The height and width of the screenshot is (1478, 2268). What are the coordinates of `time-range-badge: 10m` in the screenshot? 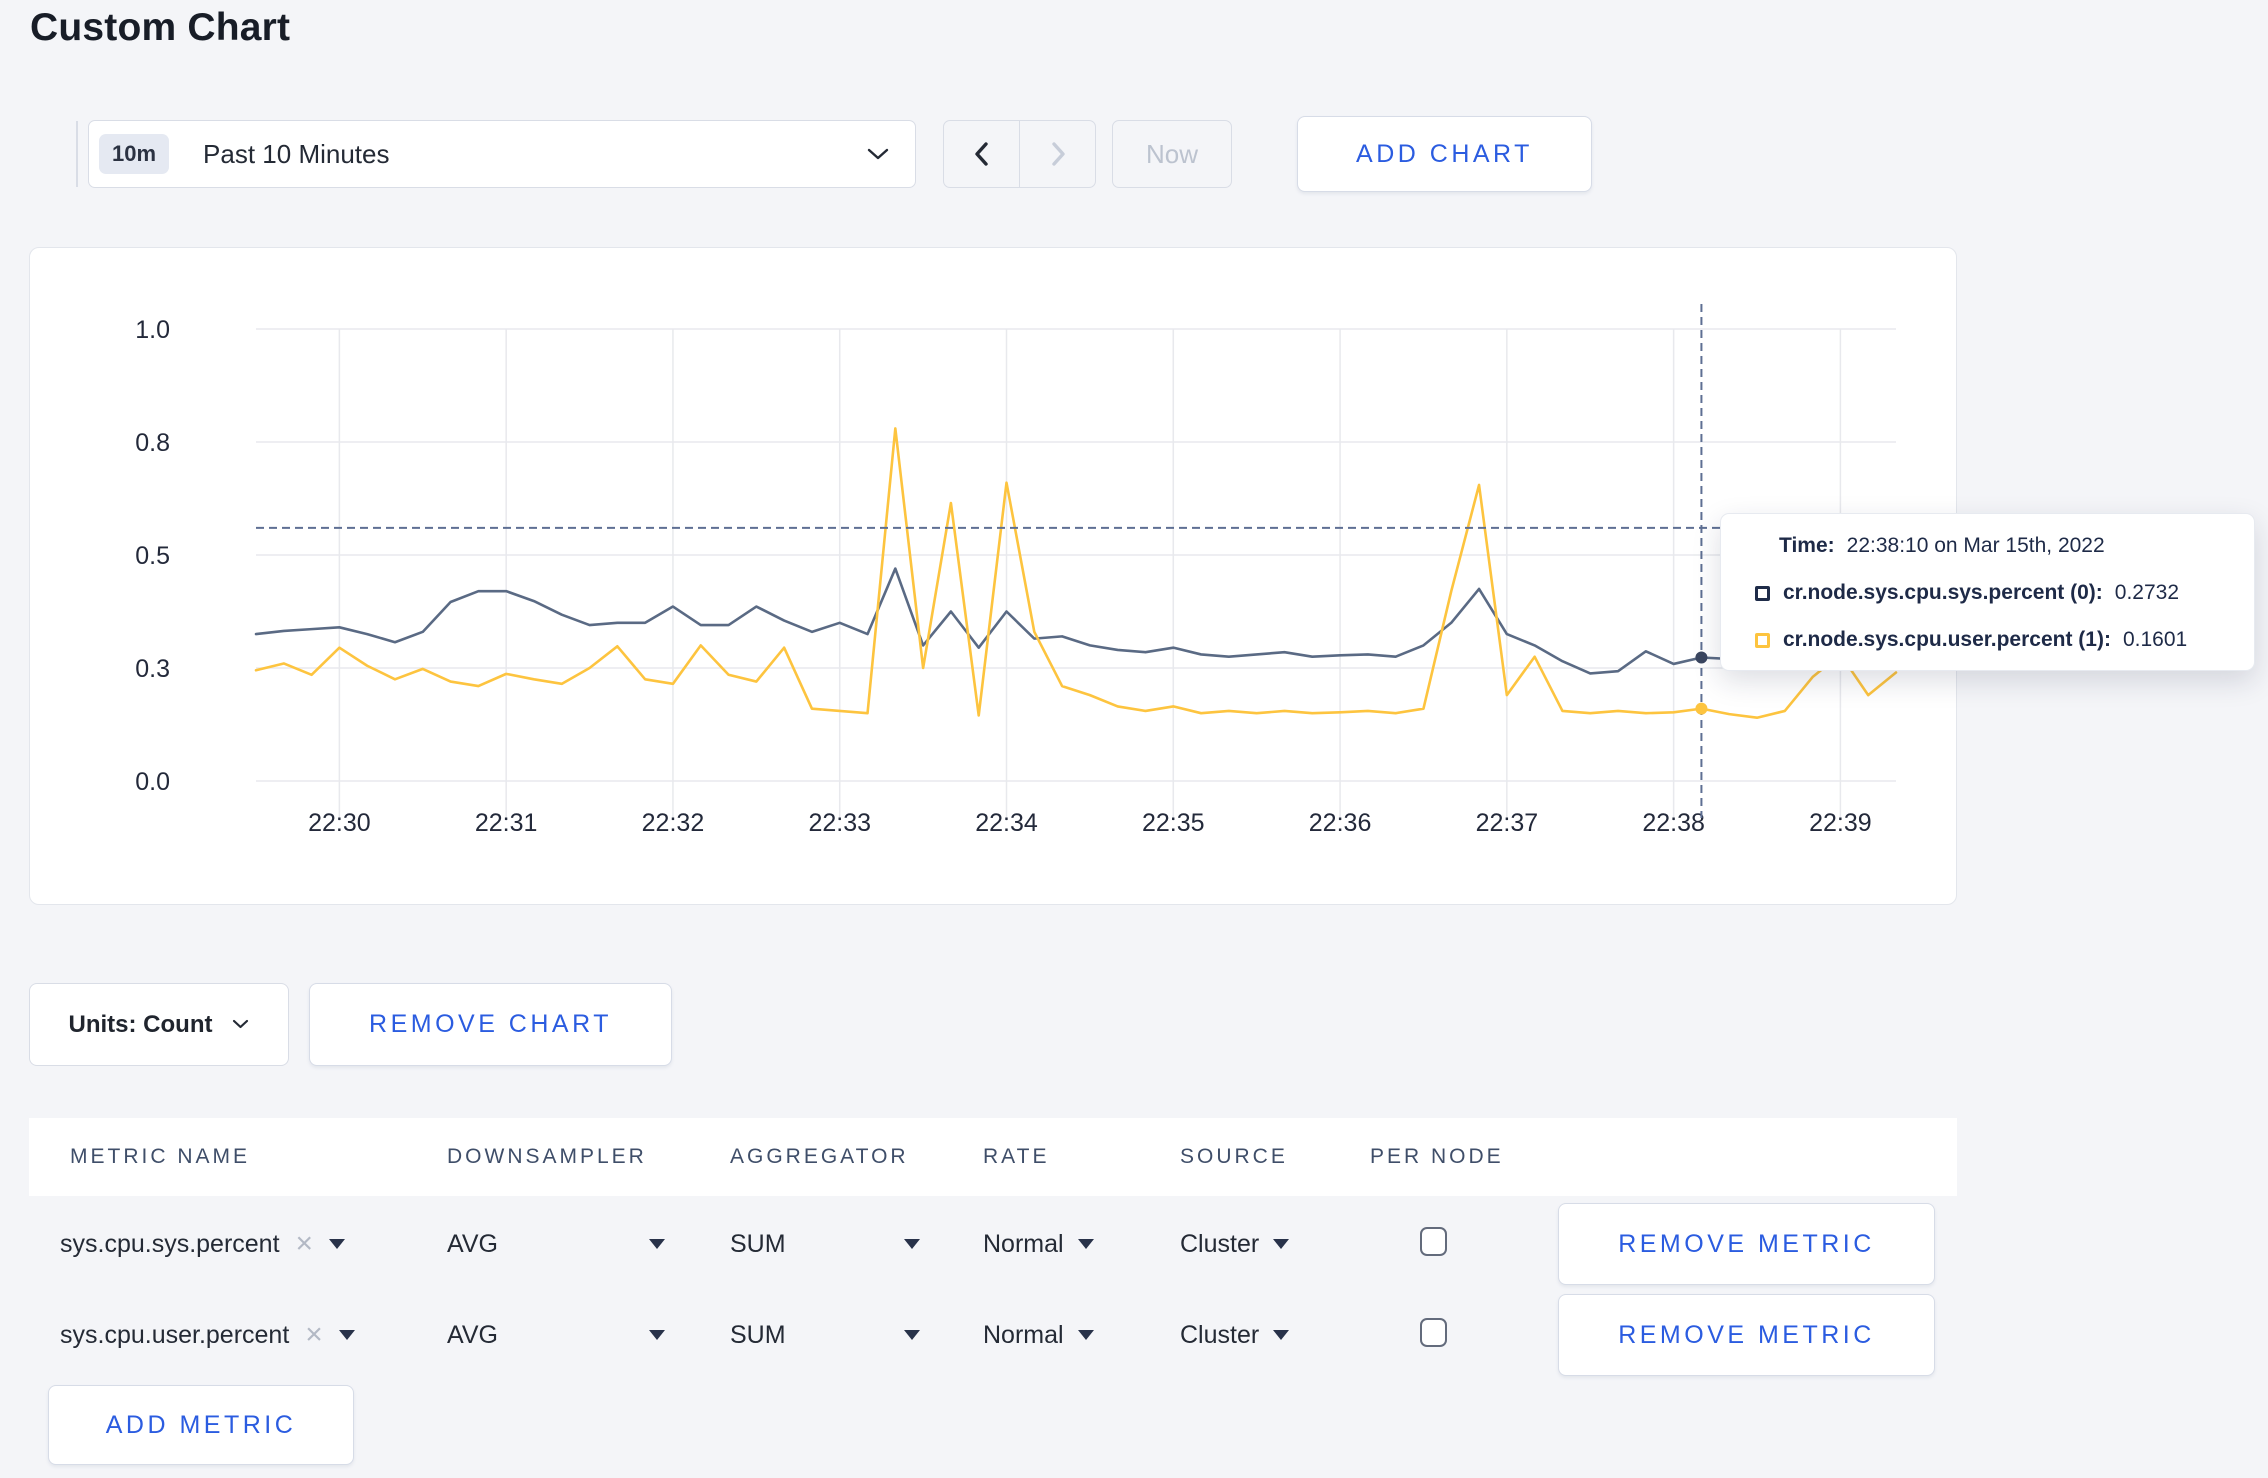 It's located at (134, 154).